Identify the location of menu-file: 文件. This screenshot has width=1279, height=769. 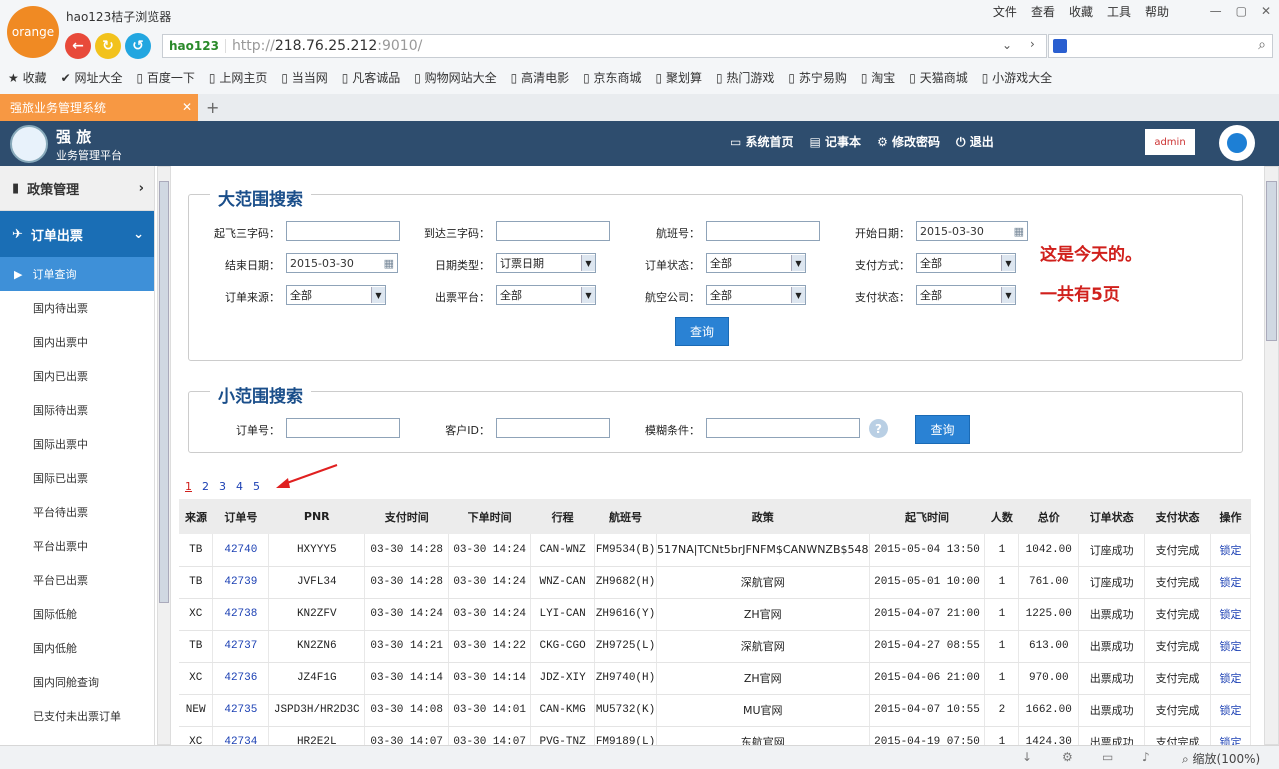
(1005, 11).